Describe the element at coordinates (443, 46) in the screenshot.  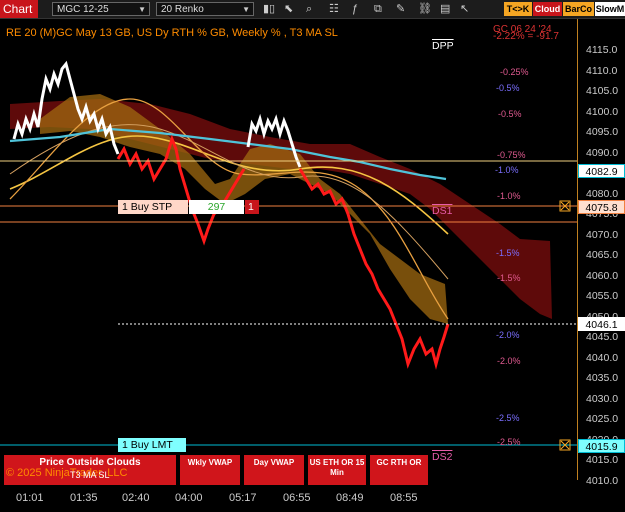
I see `dpp-label: DPP` at that location.